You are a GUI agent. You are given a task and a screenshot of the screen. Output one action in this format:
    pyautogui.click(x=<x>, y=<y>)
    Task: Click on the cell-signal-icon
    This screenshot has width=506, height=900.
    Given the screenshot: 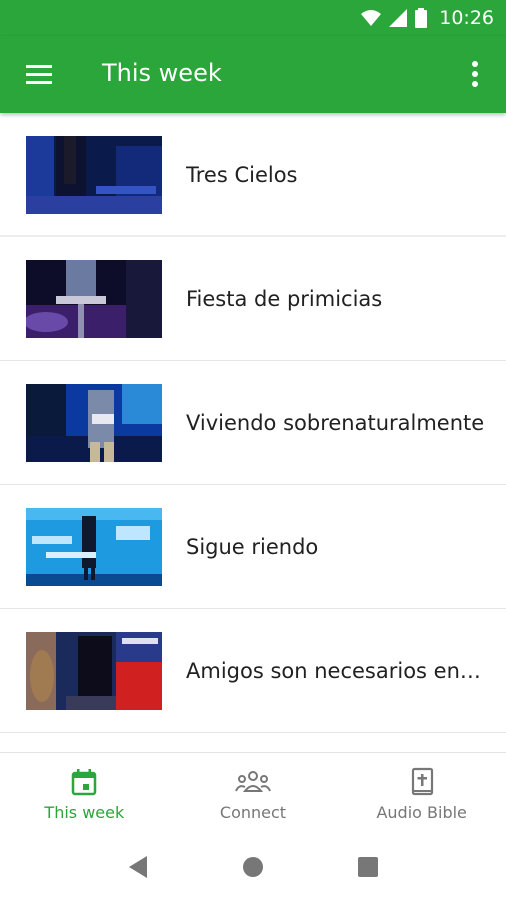 What is the action you would take?
    pyautogui.click(x=398, y=18)
    